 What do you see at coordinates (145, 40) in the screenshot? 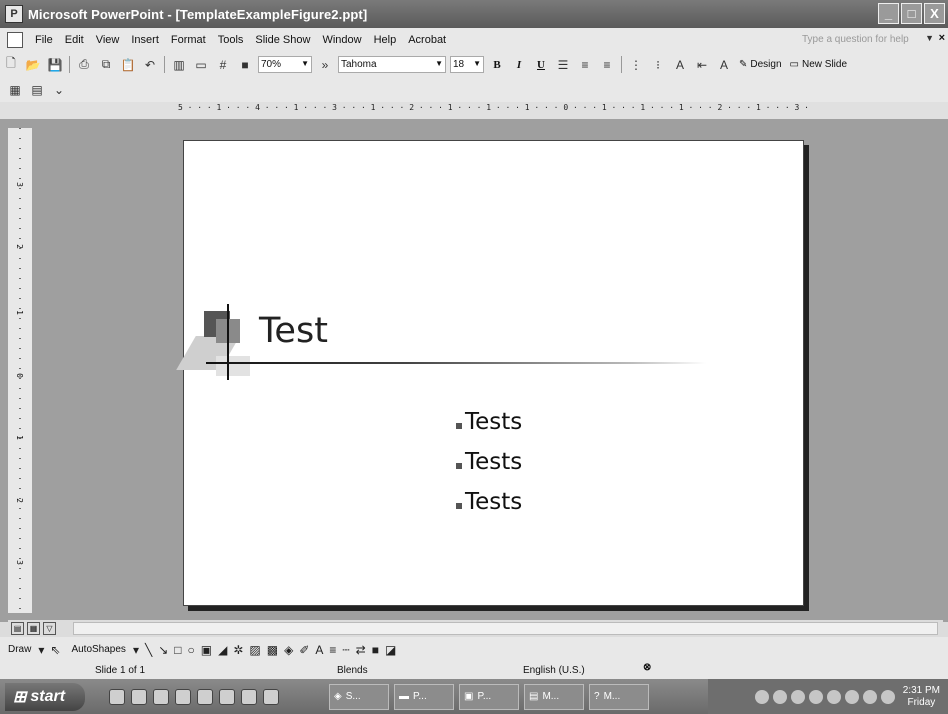
I see `menu-insert: Insert` at bounding box center [145, 40].